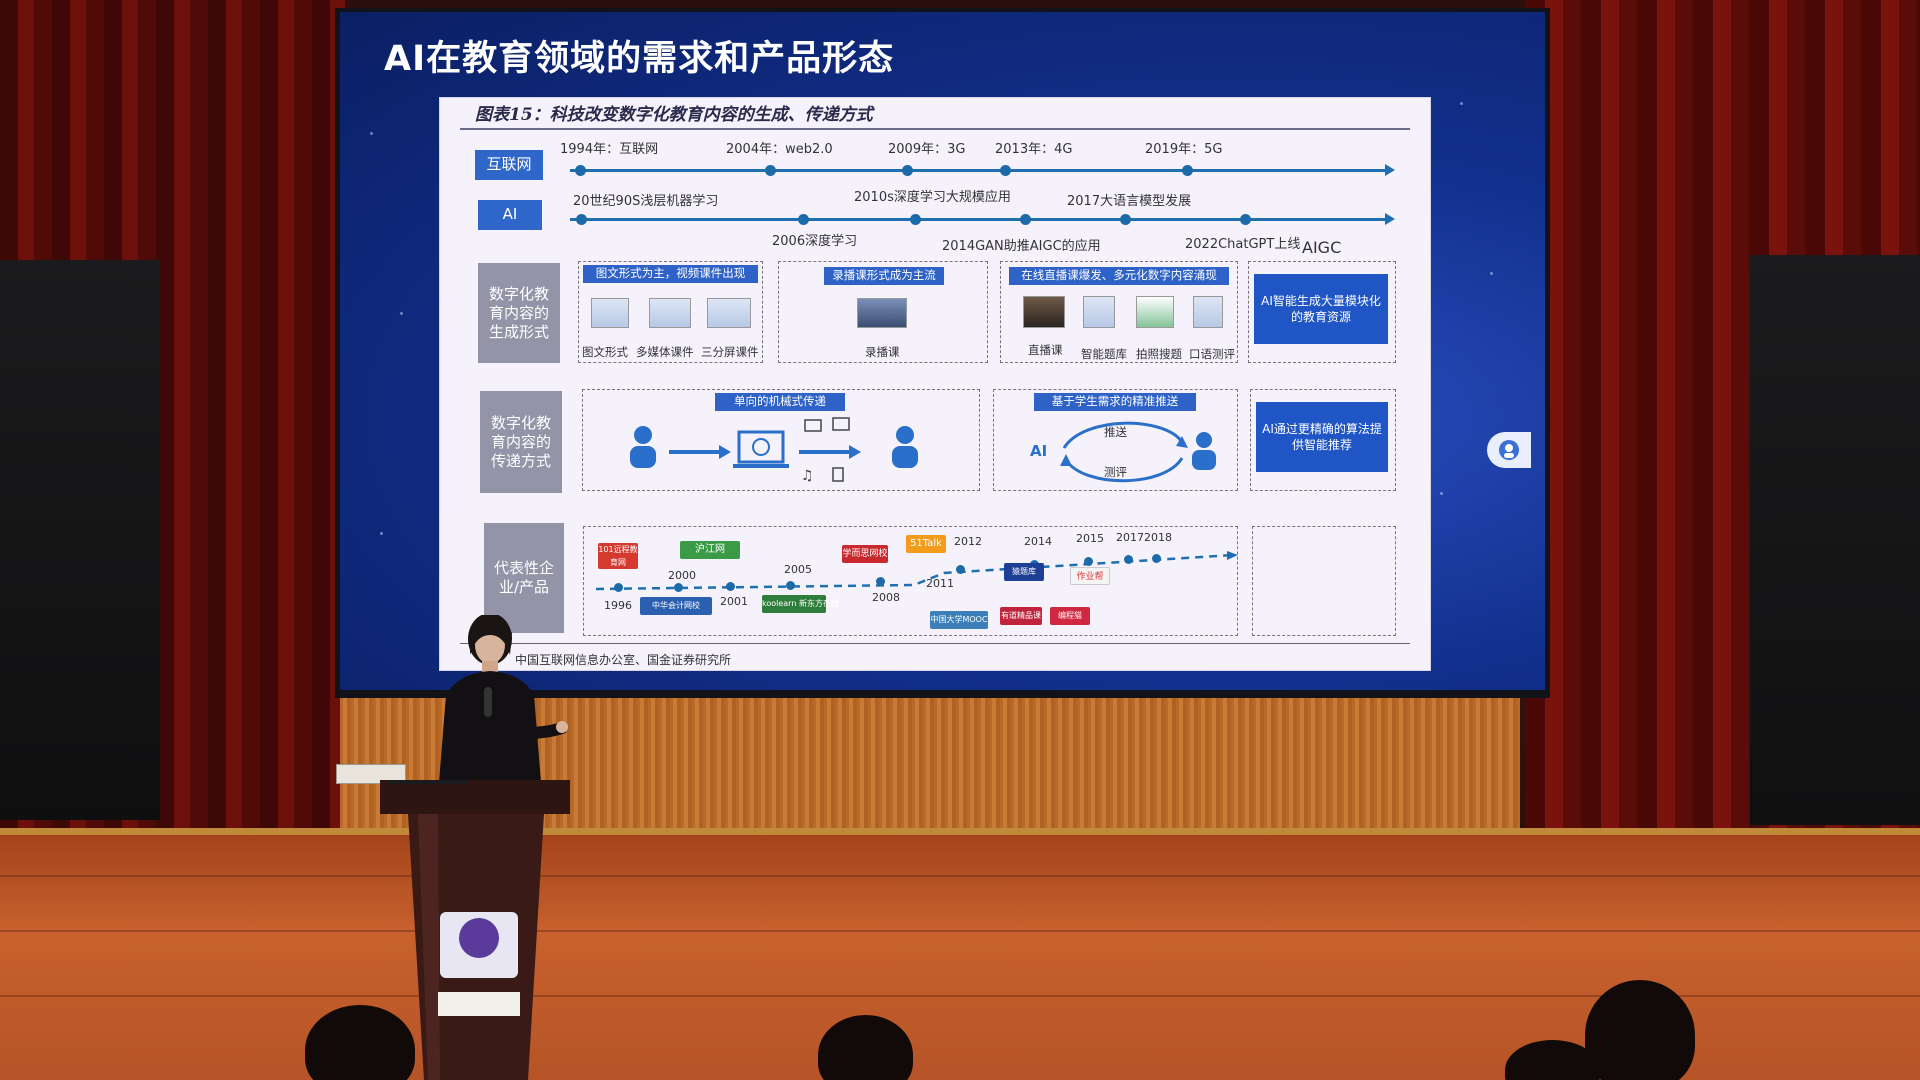 The image size is (1920, 1080). I want to click on logo-yuantiku: 猿题库, so click(1024, 572).